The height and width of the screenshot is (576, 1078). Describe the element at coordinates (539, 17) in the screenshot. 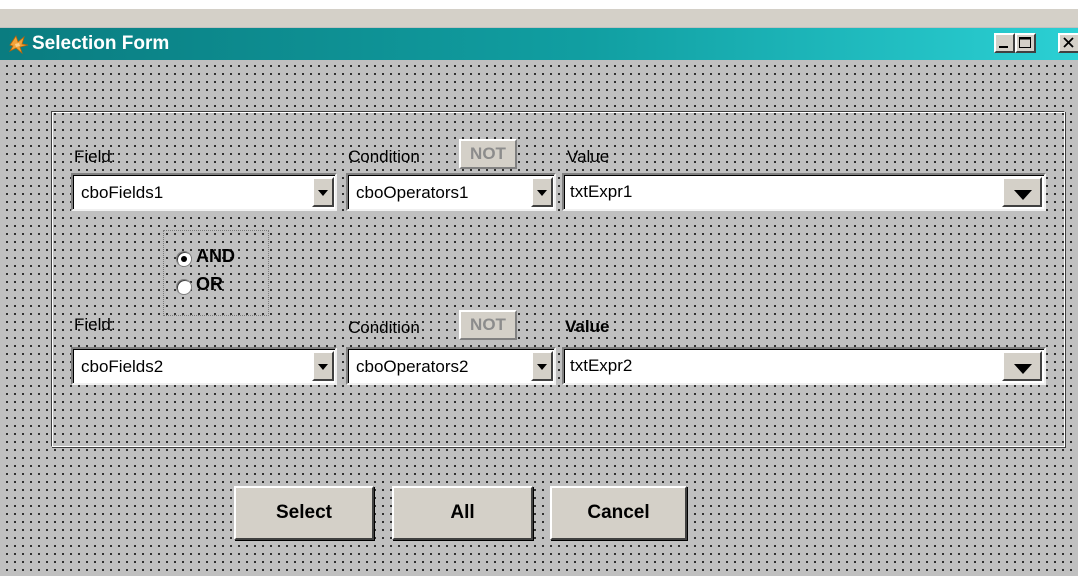

I see `menu-strip` at that location.